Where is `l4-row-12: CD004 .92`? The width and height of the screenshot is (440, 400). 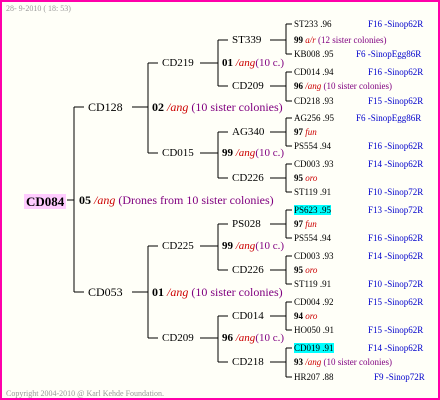 l4-row-12: CD004 .92 is located at coordinates (314, 302).